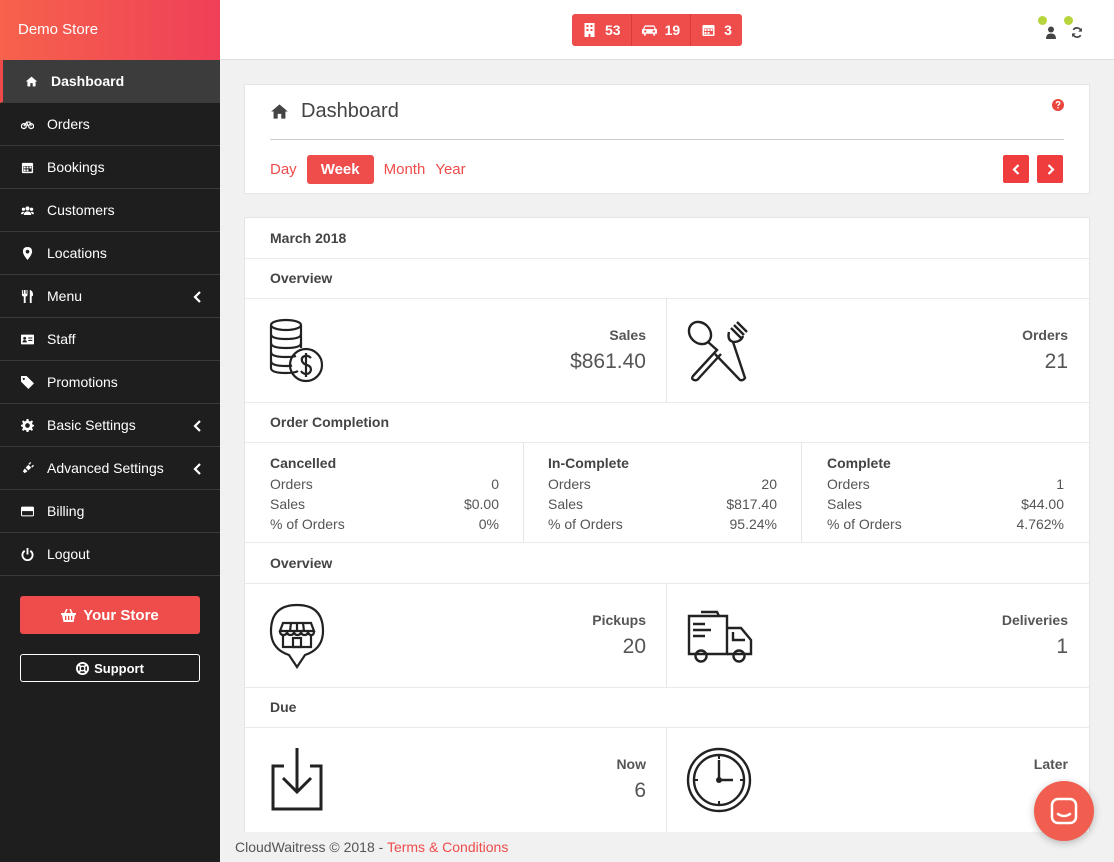 The height and width of the screenshot is (862, 1114). I want to click on sidebar-item-basic-settings: Basic Settings, so click(110, 425).